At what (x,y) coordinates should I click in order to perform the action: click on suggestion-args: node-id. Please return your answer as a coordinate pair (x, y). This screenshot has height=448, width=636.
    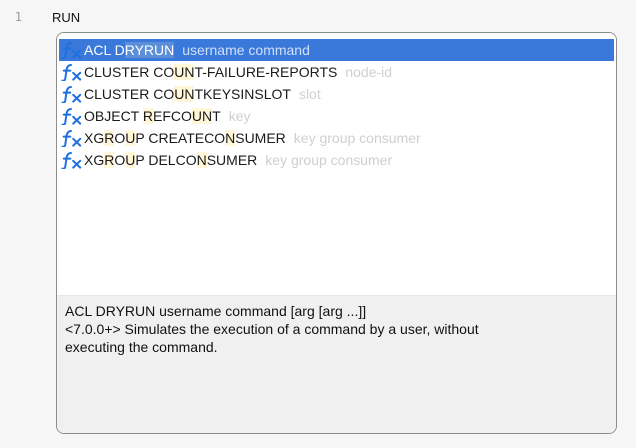
    Looking at the image, I should click on (369, 72).